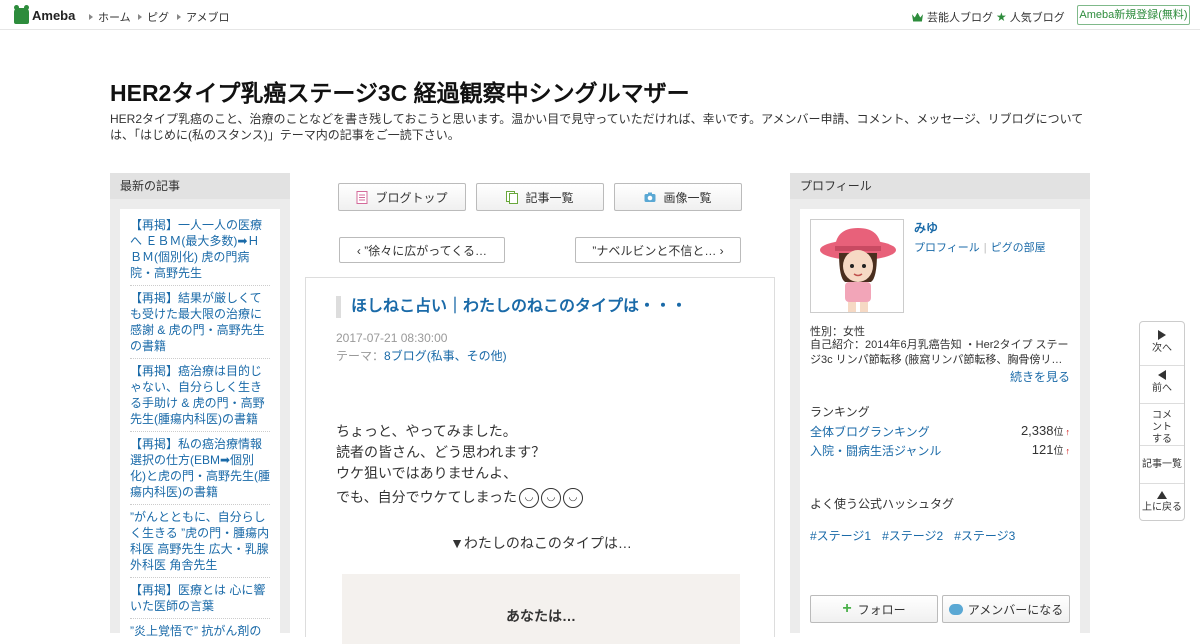 This screenshot has height=644, width=1200. I want to click on pigg-room-link: ピグの部屋, so click(1018, 248).